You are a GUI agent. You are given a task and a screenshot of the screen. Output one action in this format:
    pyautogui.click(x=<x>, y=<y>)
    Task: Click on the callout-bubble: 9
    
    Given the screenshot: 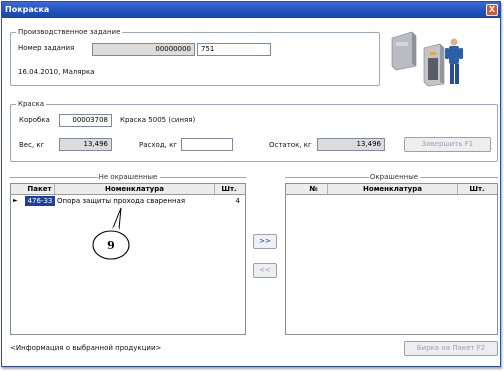 What is the action you would take?
    pyautogui.click(x=111, y=233)
    